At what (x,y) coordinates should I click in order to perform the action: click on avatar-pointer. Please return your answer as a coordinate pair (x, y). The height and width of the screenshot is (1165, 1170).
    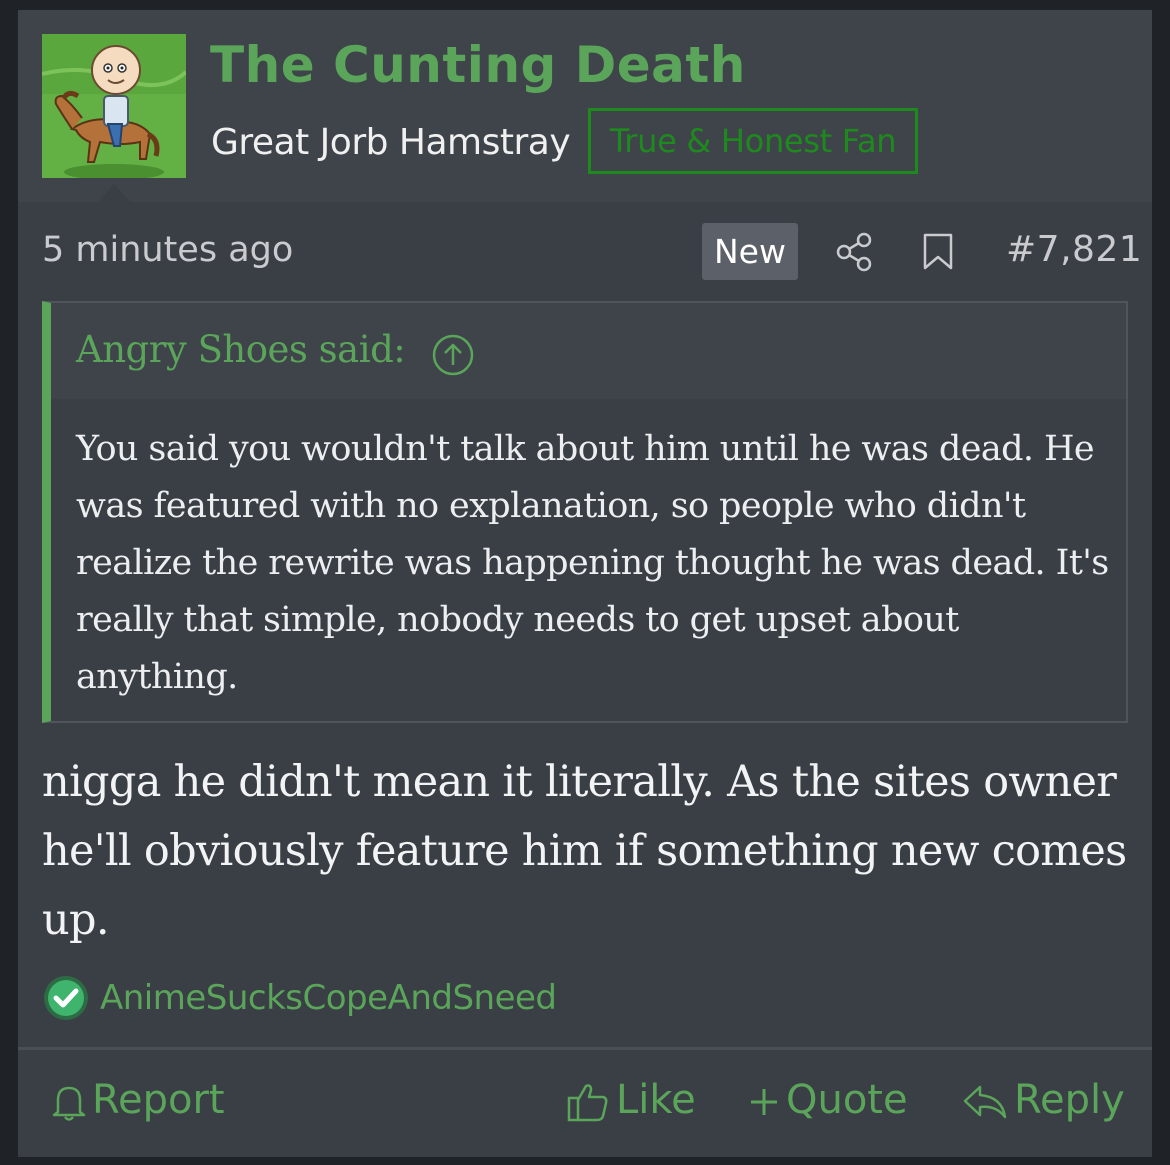
    Looking at the image, I should click on (114, 193).